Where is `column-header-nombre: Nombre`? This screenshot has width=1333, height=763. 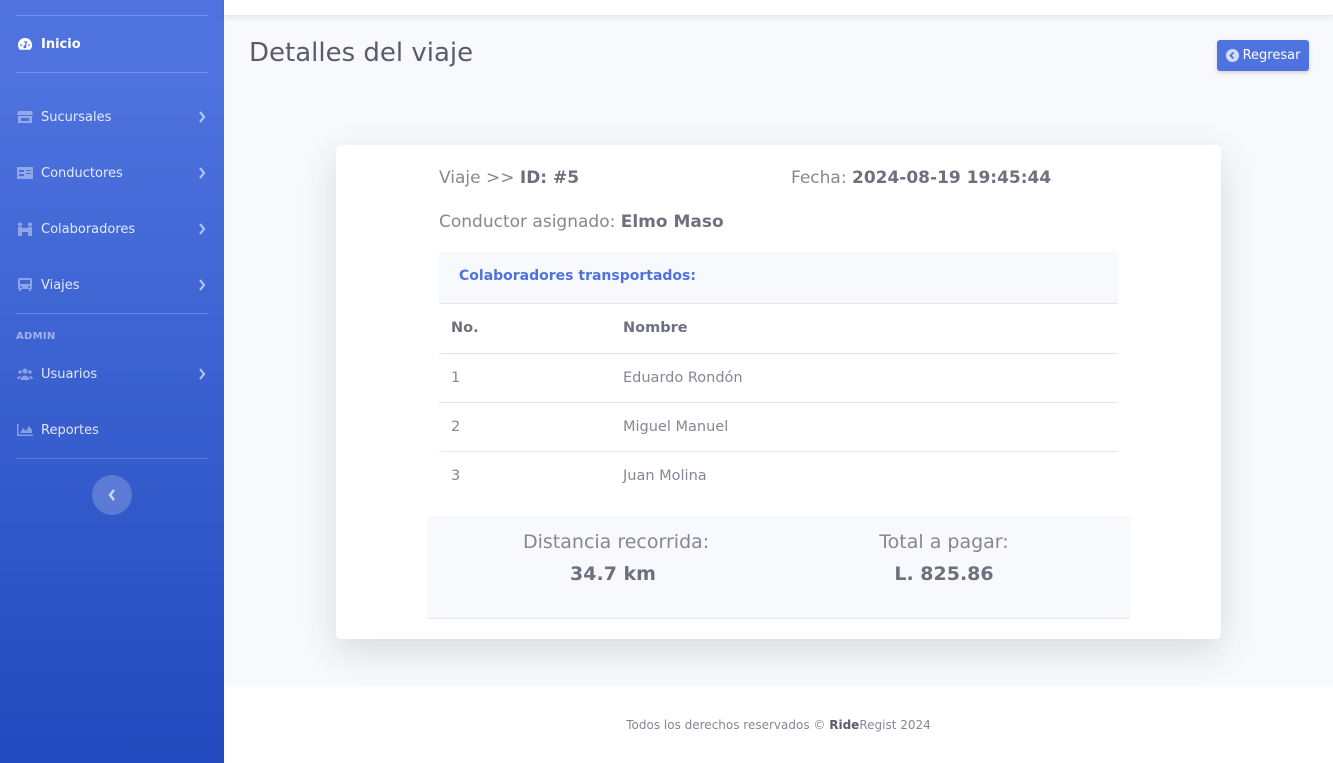
column-header-nombre: Nombre is located at coordinates (864, 329).